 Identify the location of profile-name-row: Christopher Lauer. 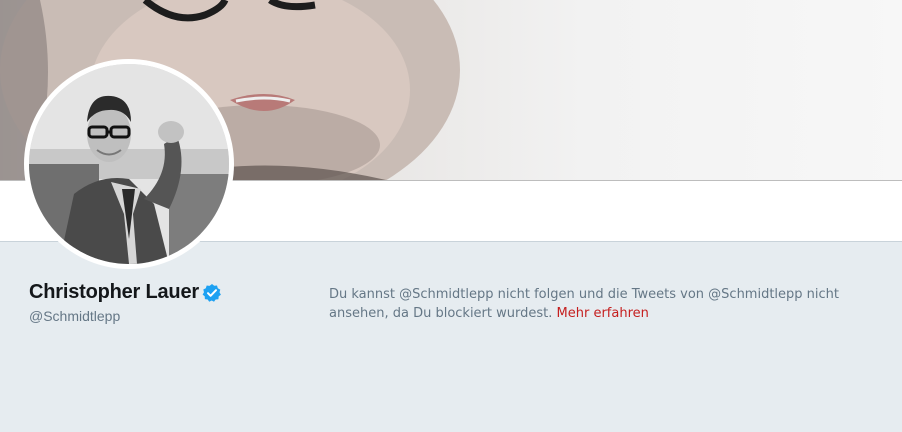
(125, 292).